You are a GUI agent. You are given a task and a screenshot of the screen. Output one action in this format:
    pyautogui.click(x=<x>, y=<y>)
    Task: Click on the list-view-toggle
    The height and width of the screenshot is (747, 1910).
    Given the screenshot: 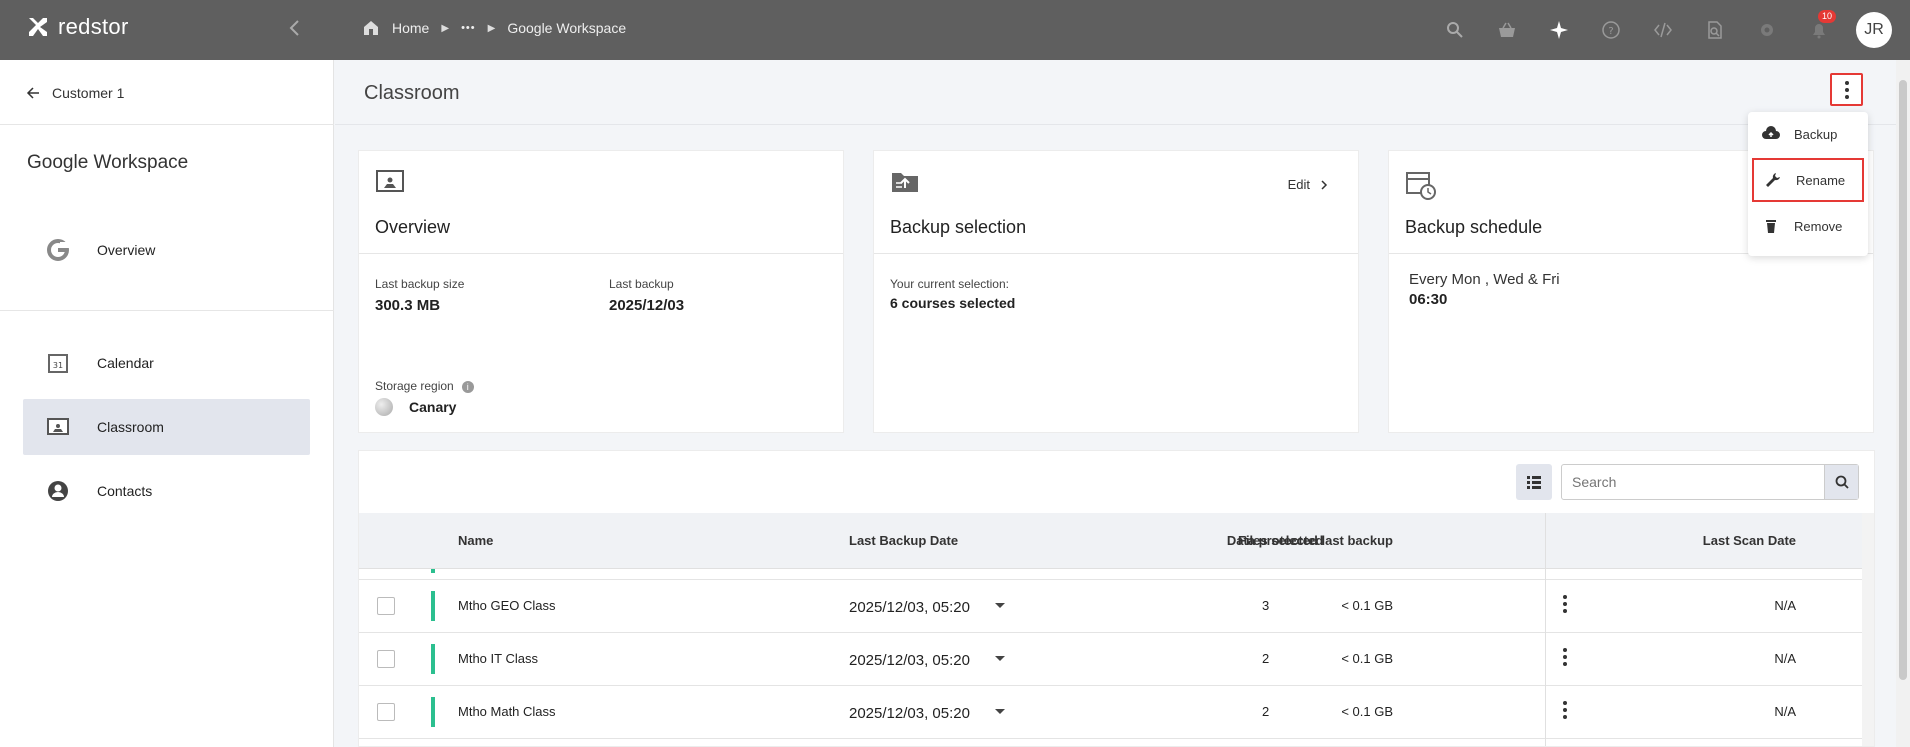 What is the action you would take?
    pyautogui.click(x=1534, y=482)
    